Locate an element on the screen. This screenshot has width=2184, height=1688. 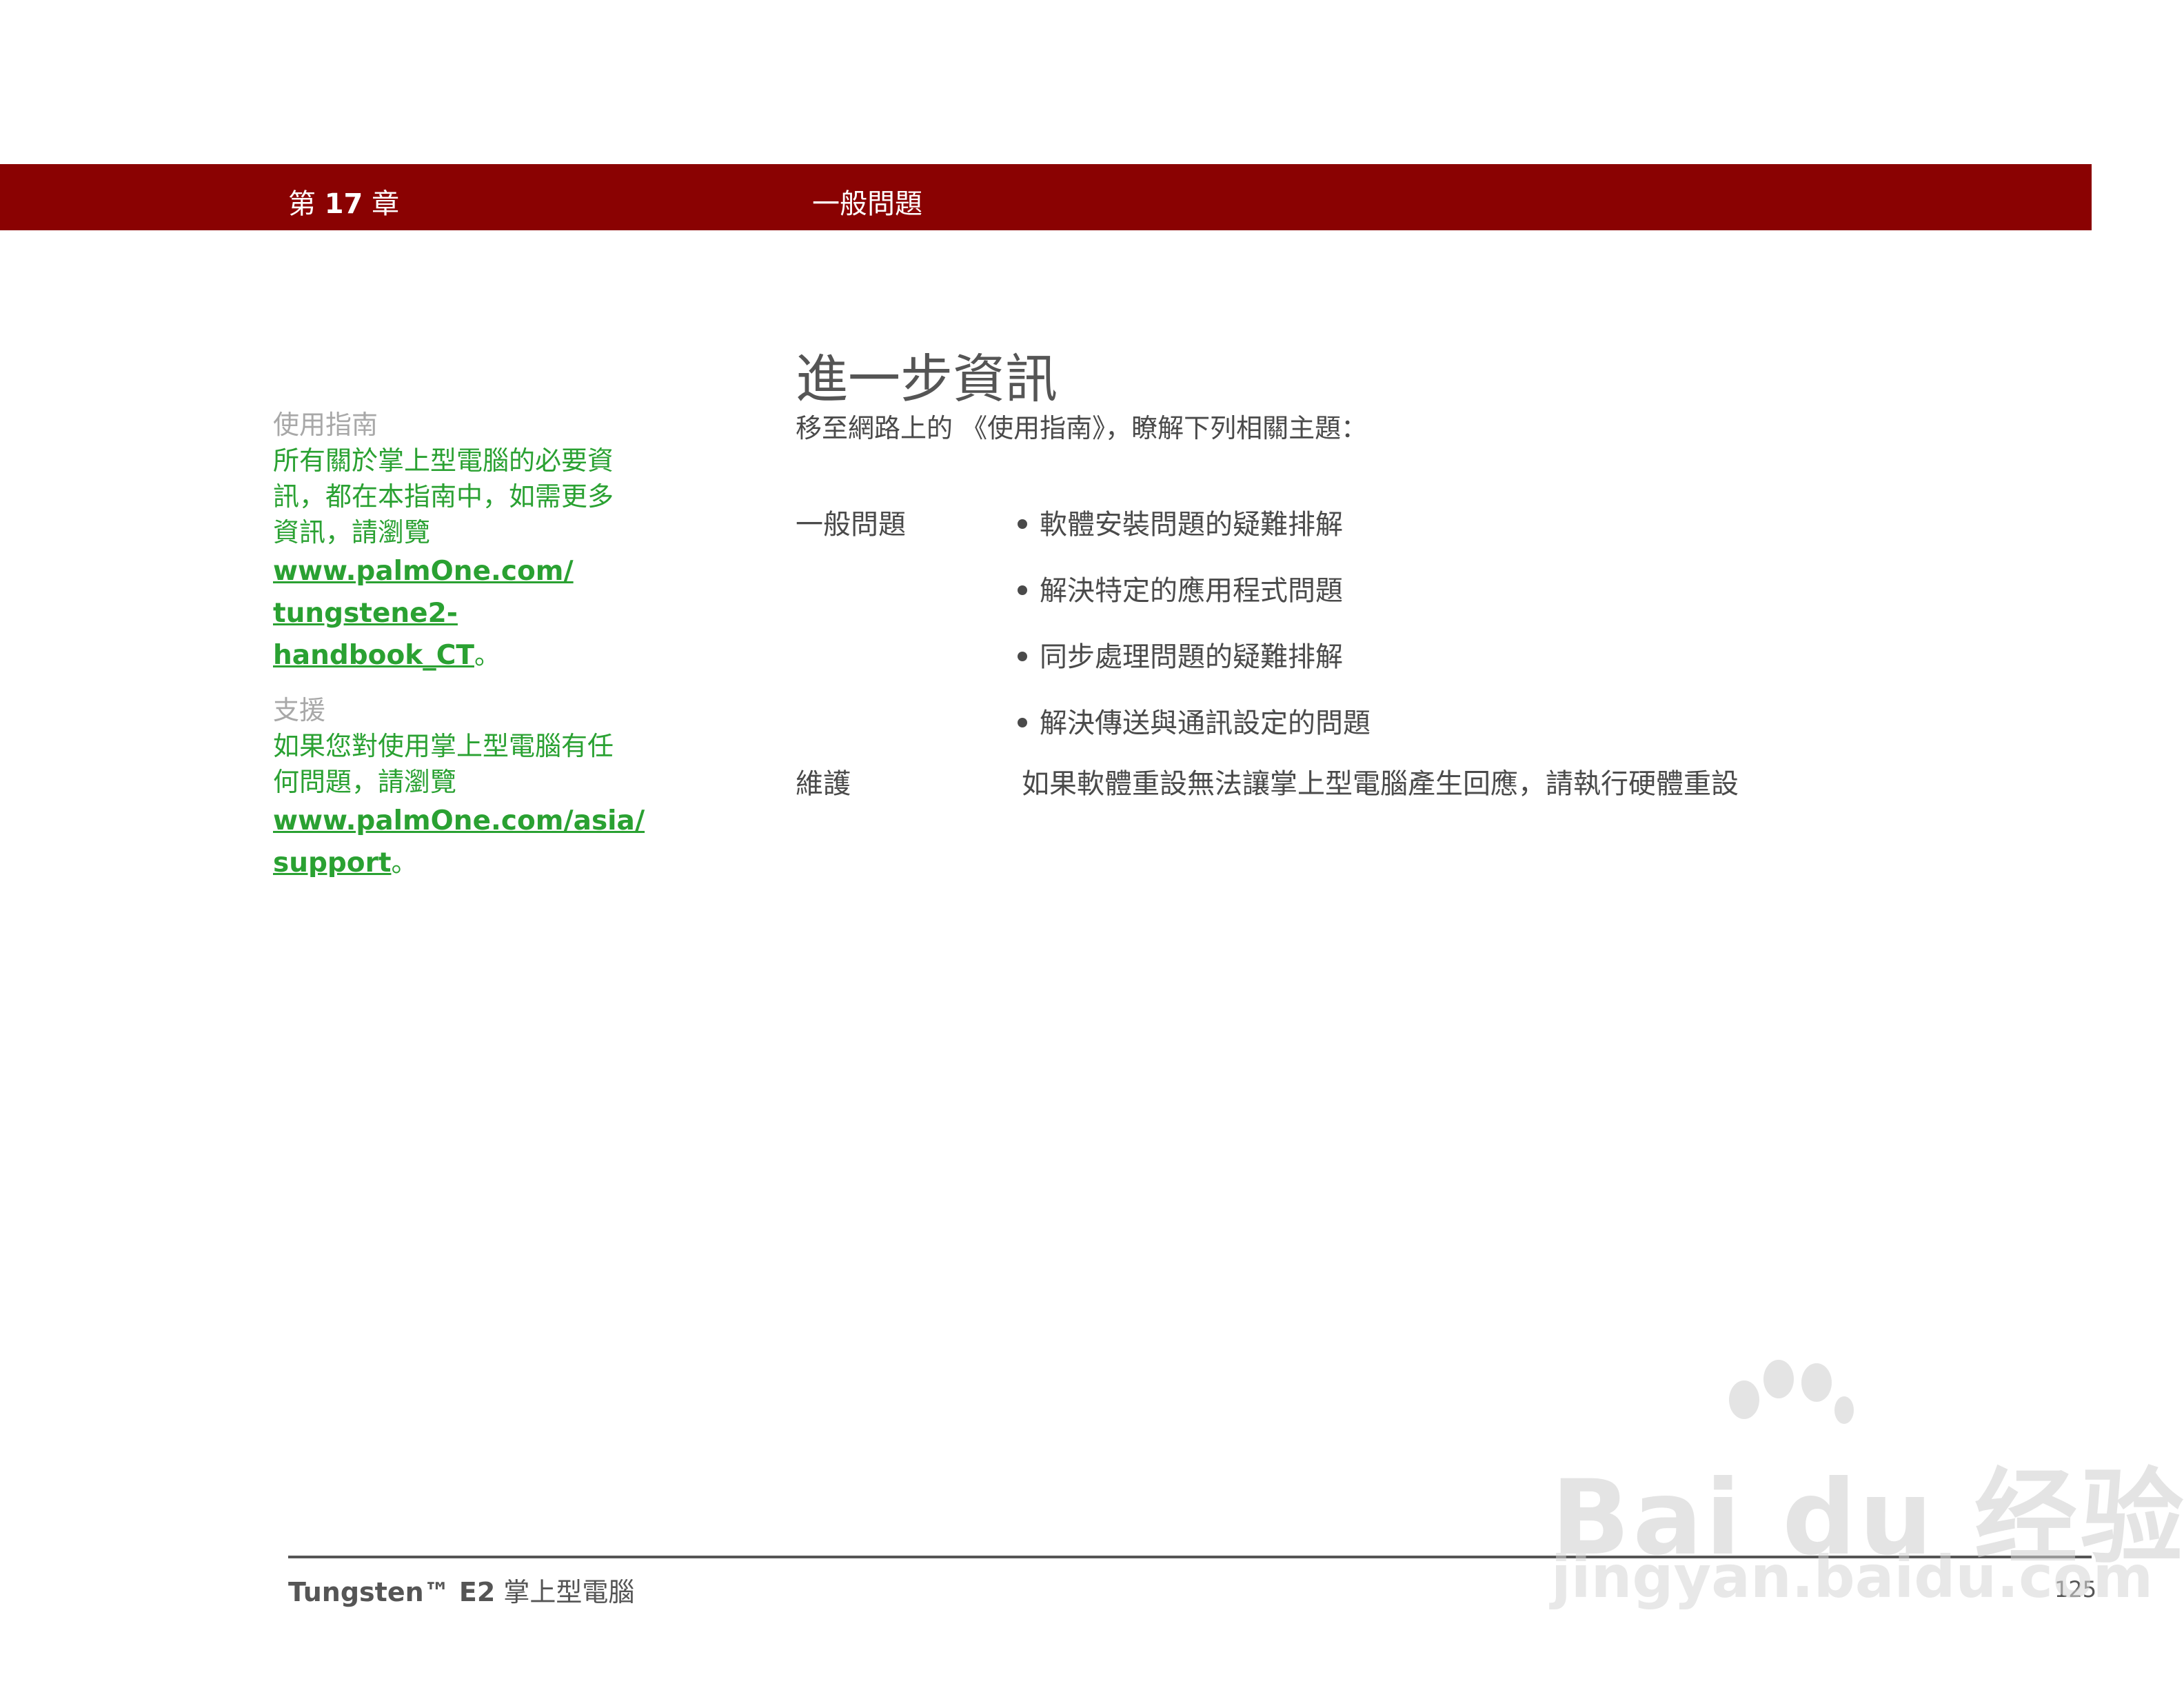
list-item-text: 解決傳送與通訊設定的問題 is located at coordinates (1206, 723).